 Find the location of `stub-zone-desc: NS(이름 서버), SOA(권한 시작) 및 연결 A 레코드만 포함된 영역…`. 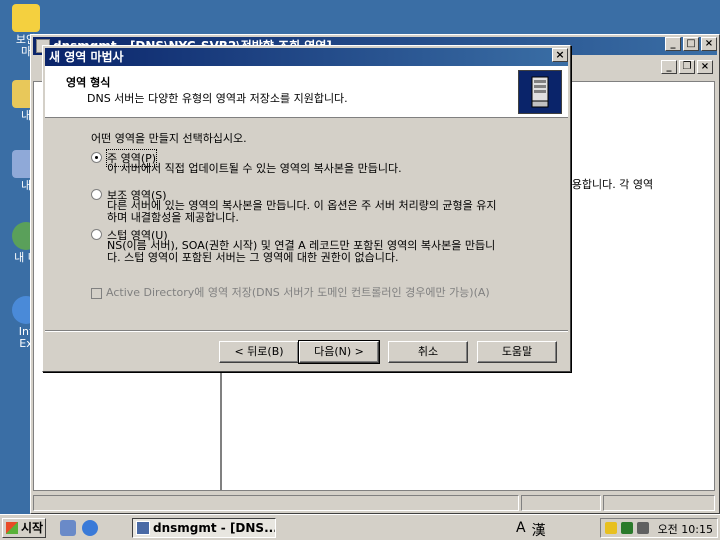

stub-zone-desc: NS(이름 서버), SOA(권한 시작) 및 연결 A 레코드만 포함된 영역… is located at coordinates (301, 252).